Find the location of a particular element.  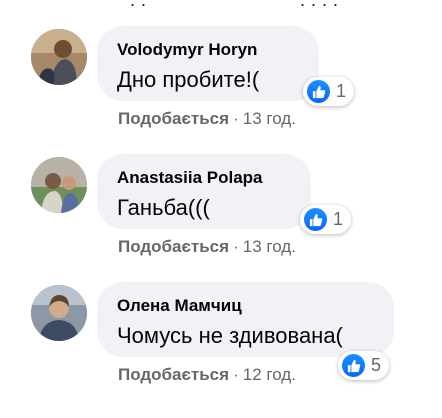

comment-bubble: Volodymyr Horyn Дно пробите!( is located at coordinates (208, 63).